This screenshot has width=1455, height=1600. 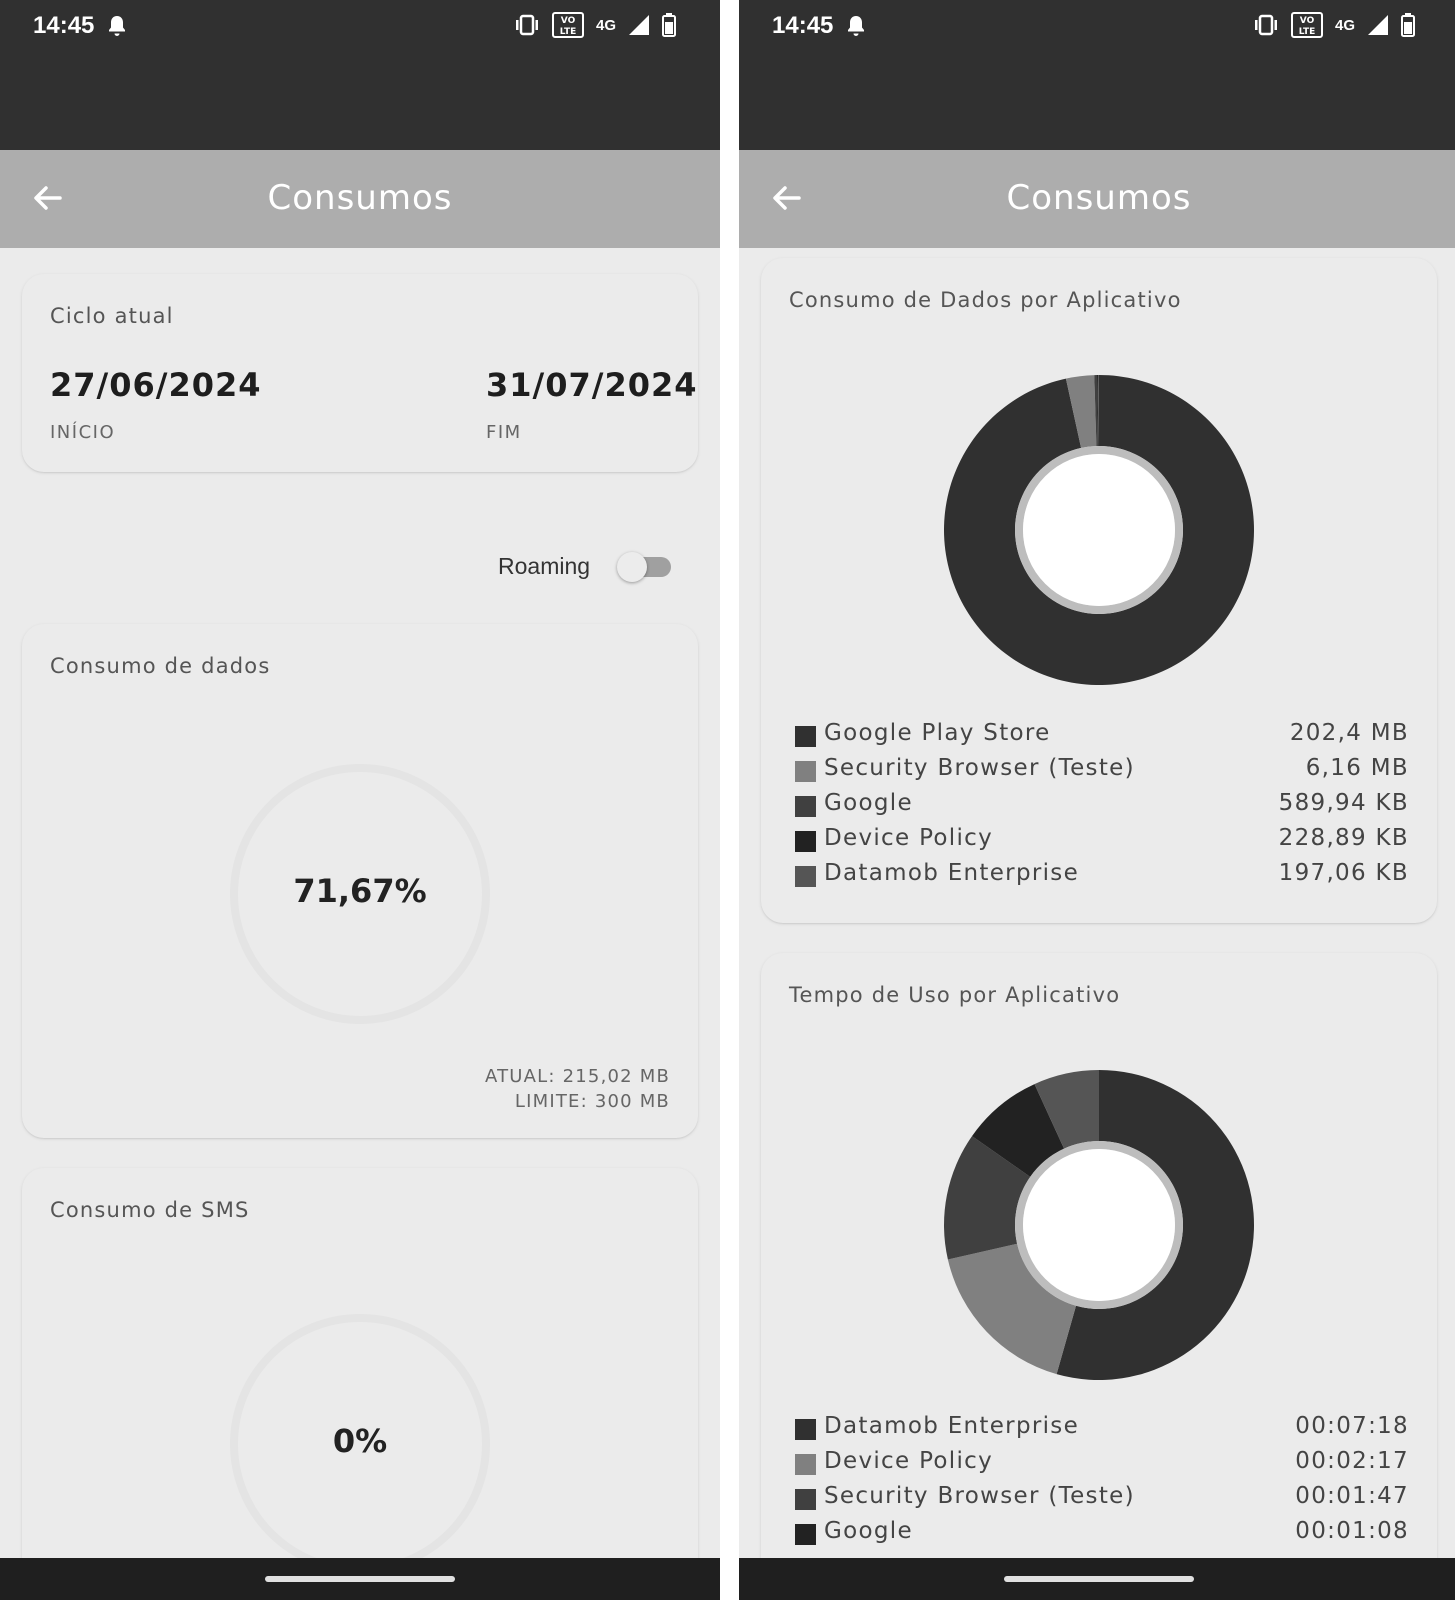 What do you see at coordinates (360, 1441) in the screenshot?
I see `sms-usage-percent: 0%` at bounding box center [360, 1441].